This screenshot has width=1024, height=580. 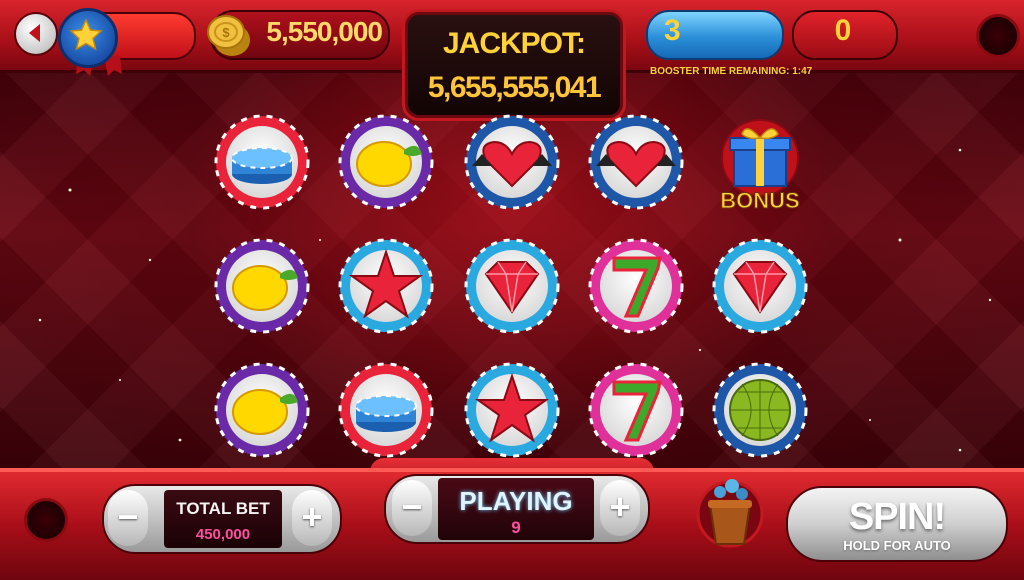 I want to click on booster-count: 3, so click(x=672, y=30).